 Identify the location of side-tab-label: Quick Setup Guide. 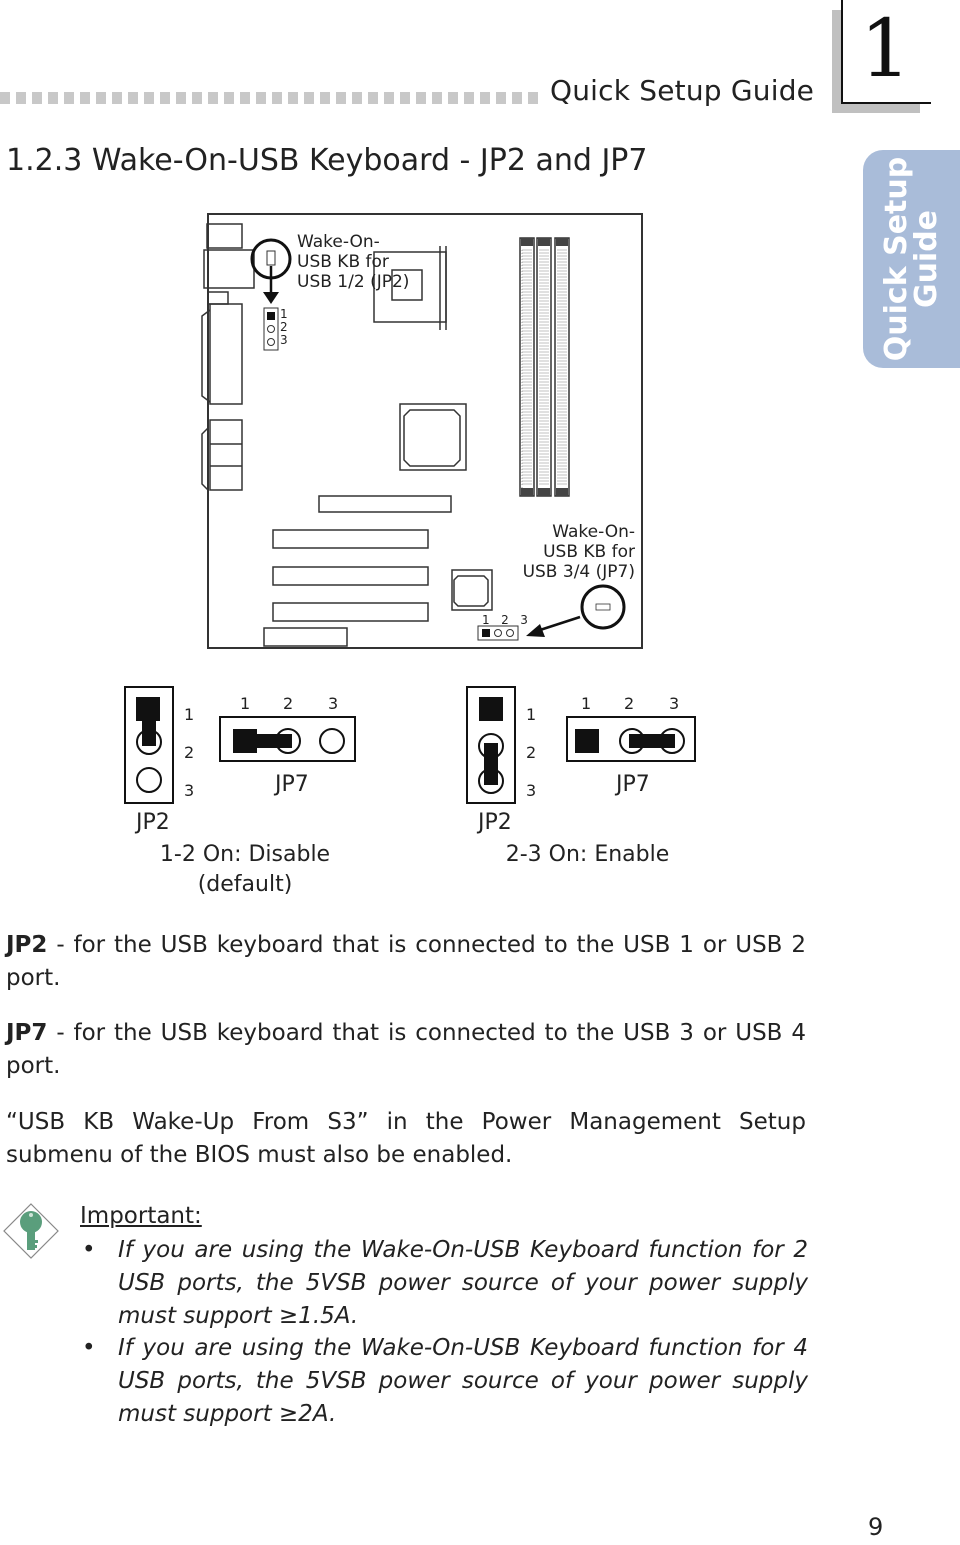
(911, 259).